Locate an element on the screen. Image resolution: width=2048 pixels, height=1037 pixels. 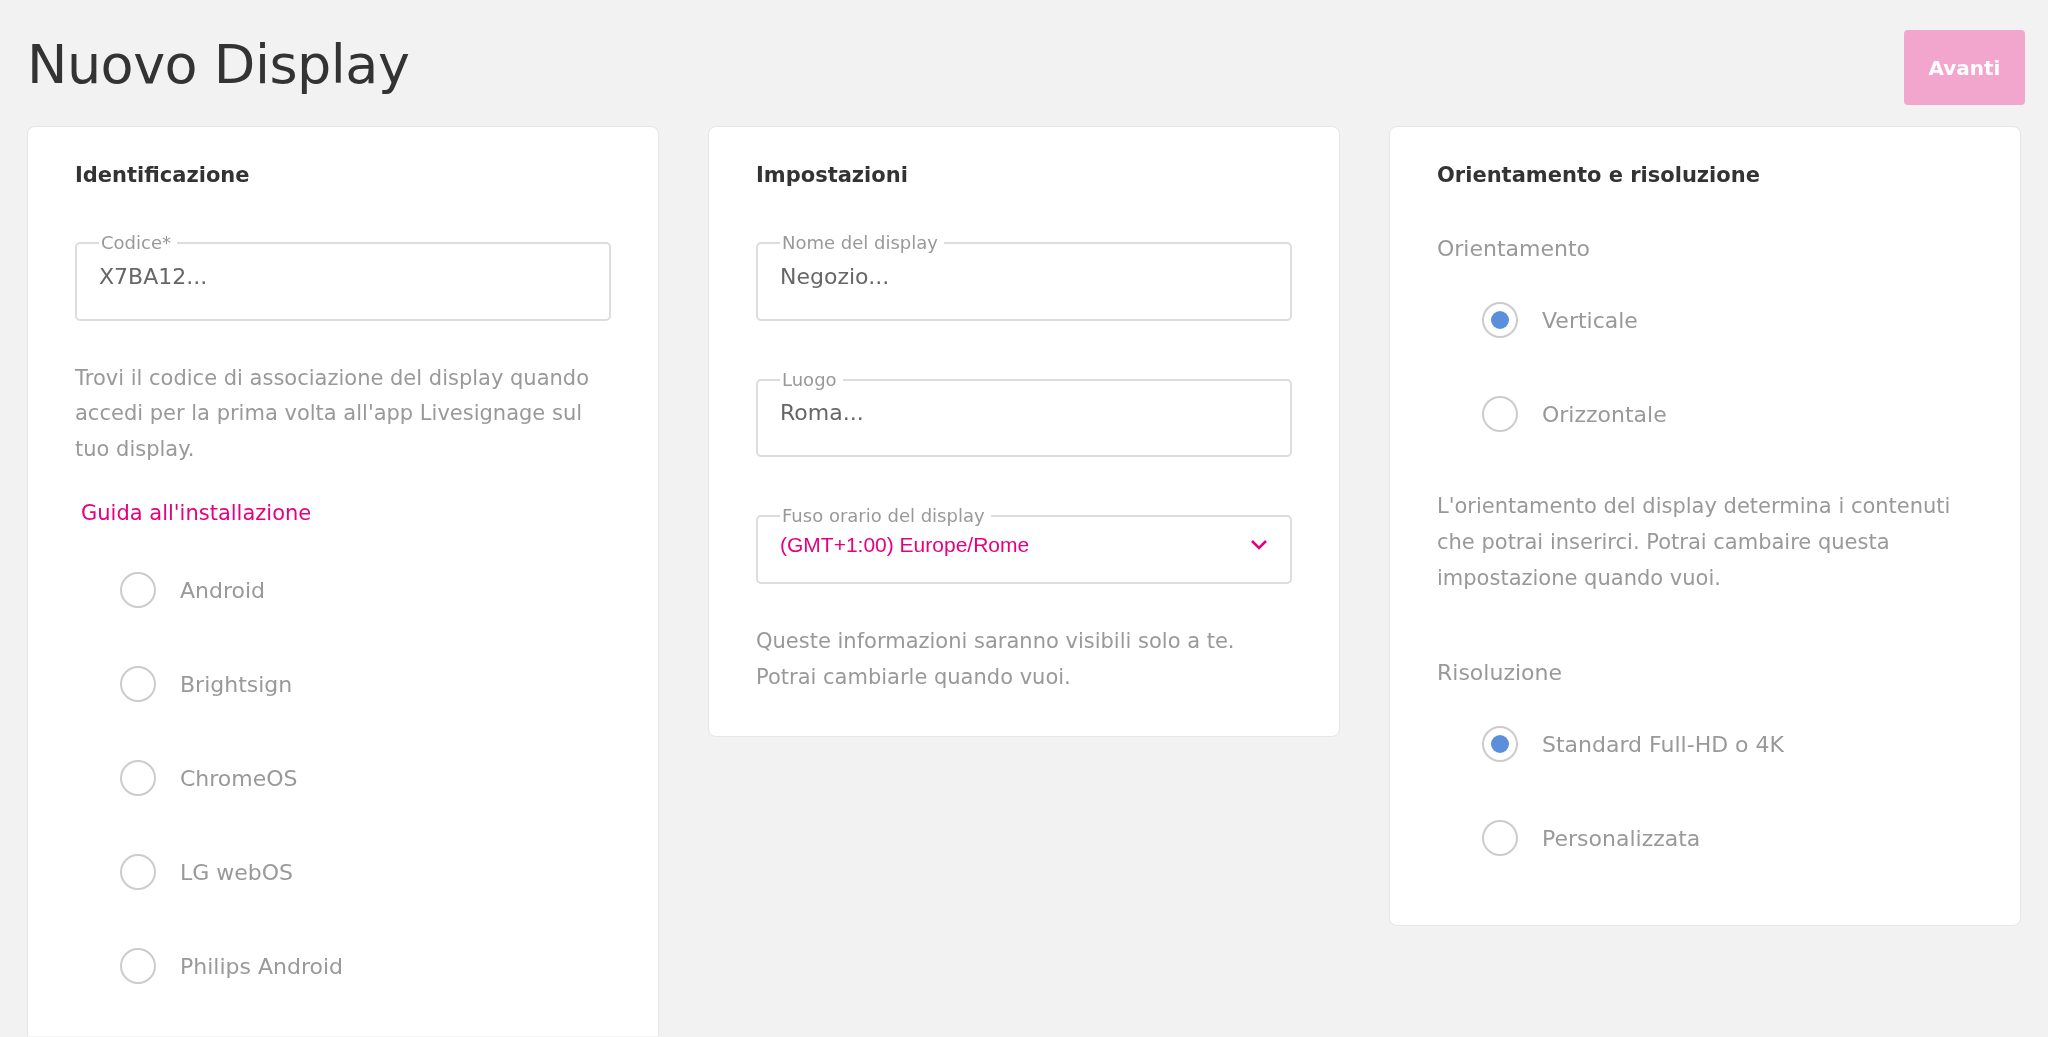
card-title: Identificazione is located at coordinates (163, 176).